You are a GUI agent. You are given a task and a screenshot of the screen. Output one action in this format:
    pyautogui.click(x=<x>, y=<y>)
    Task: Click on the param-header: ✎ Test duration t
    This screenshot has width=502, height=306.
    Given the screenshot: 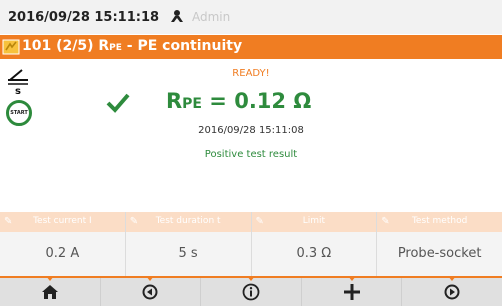 What is the action you would take?
    pyautogui.click(x=188, y=222)
    